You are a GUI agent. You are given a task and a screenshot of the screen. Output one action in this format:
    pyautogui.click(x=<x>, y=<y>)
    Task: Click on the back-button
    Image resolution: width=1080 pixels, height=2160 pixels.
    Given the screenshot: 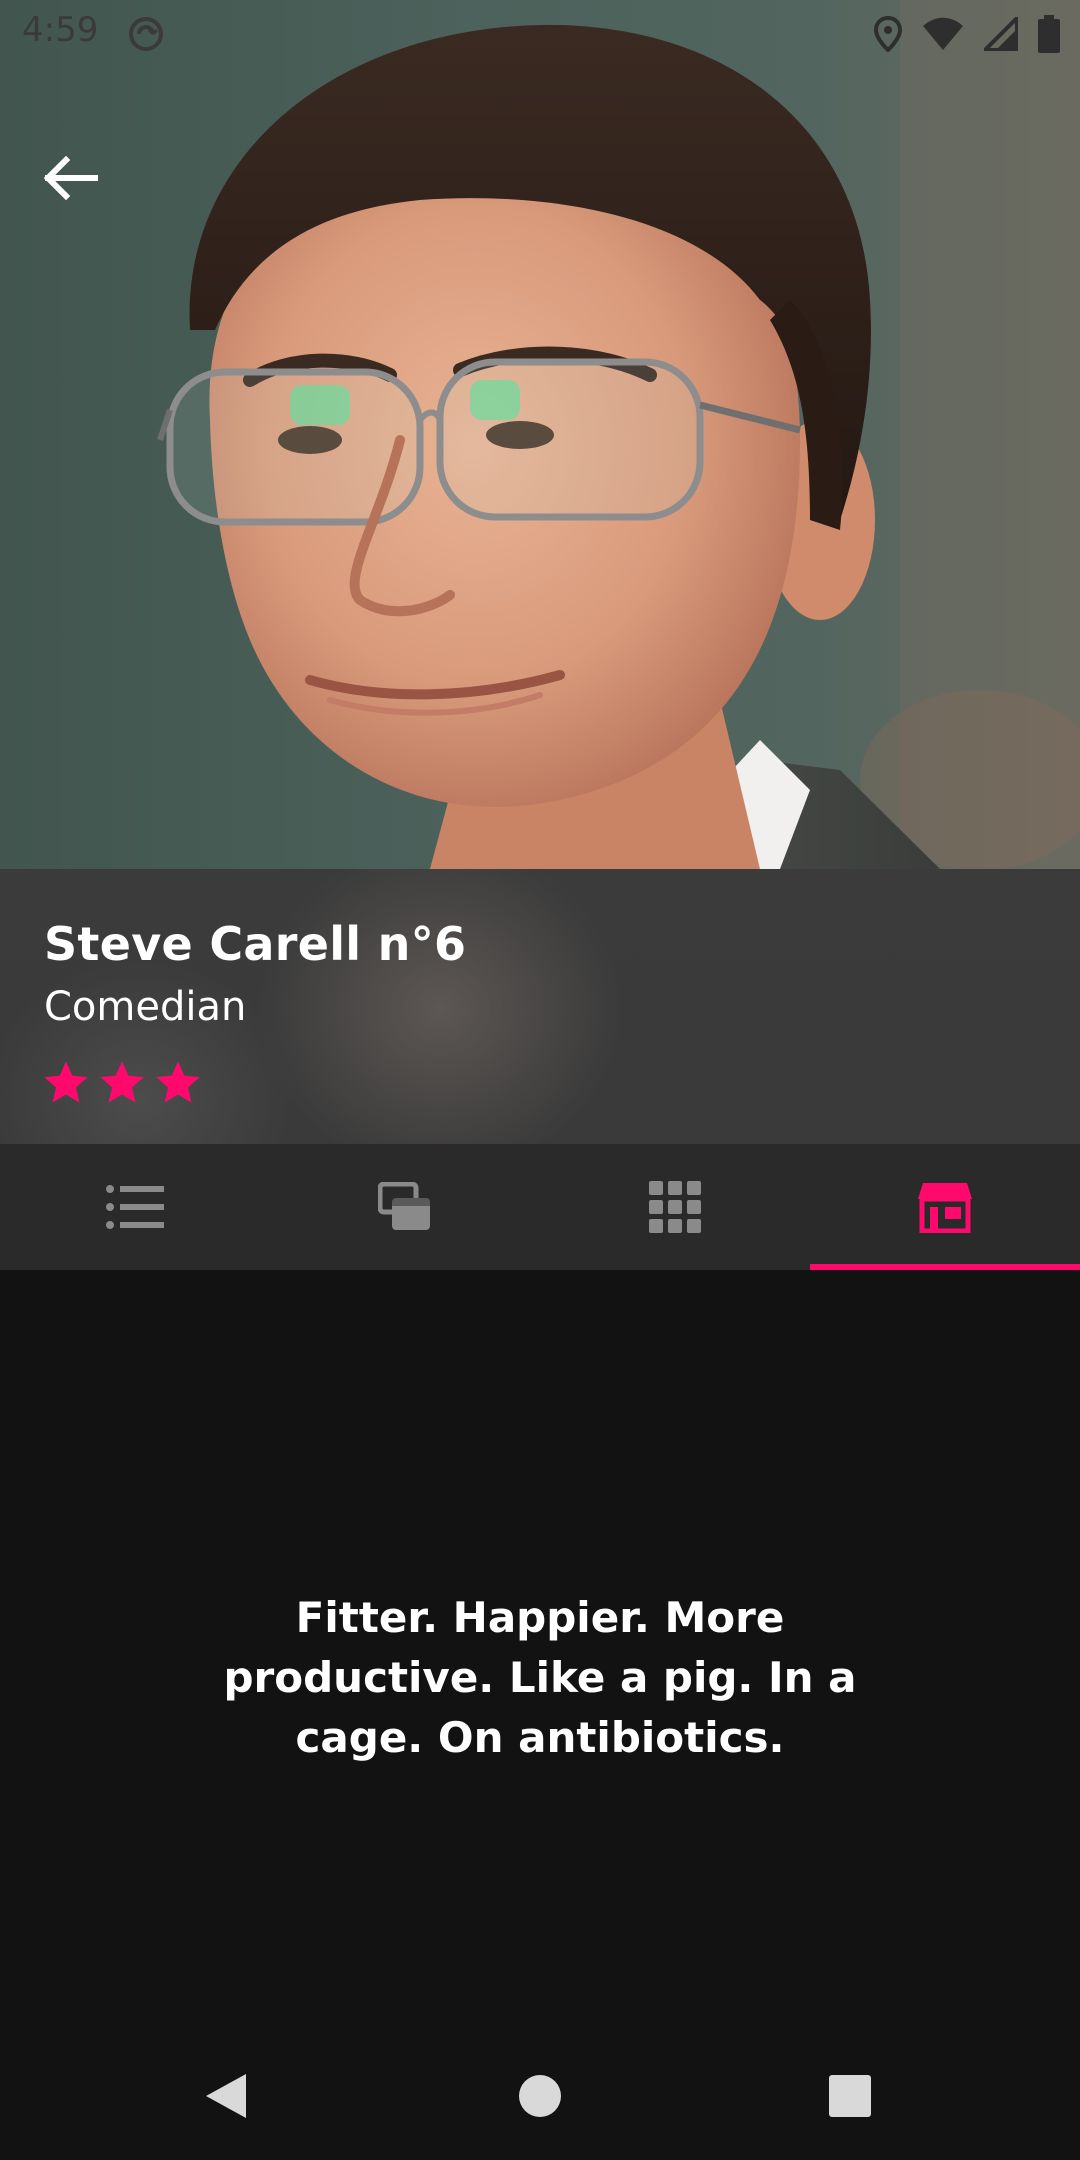 What is the action you would take?
    pyautogui.click(x=70, y=178)
    